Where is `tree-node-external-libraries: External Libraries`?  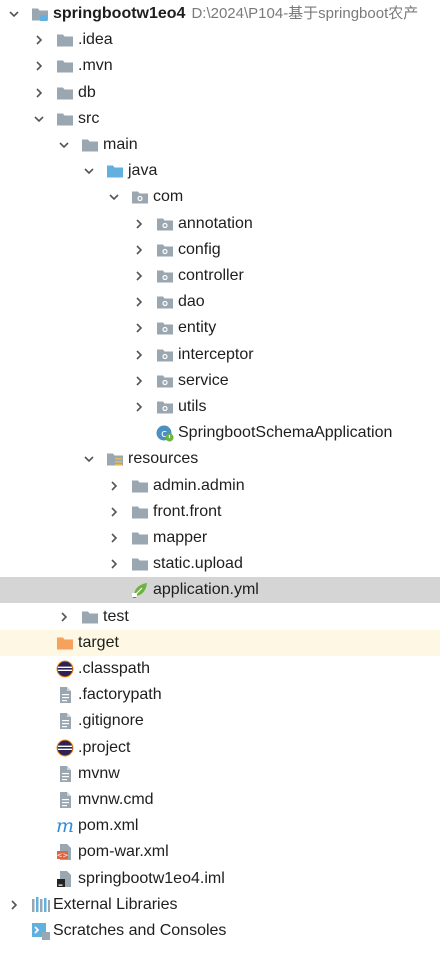 tree-node-external-libraries: External Libraries is located at coordinates (220, 905).